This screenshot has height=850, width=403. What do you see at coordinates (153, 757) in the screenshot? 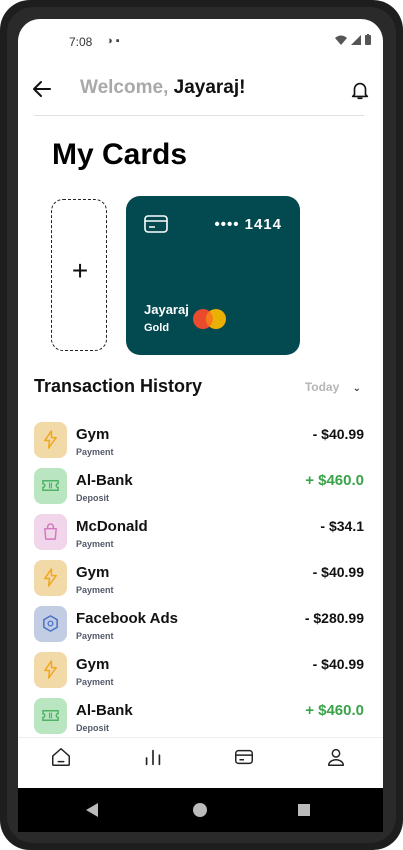
I see `chart-icon` at bounding box center [153, 757].